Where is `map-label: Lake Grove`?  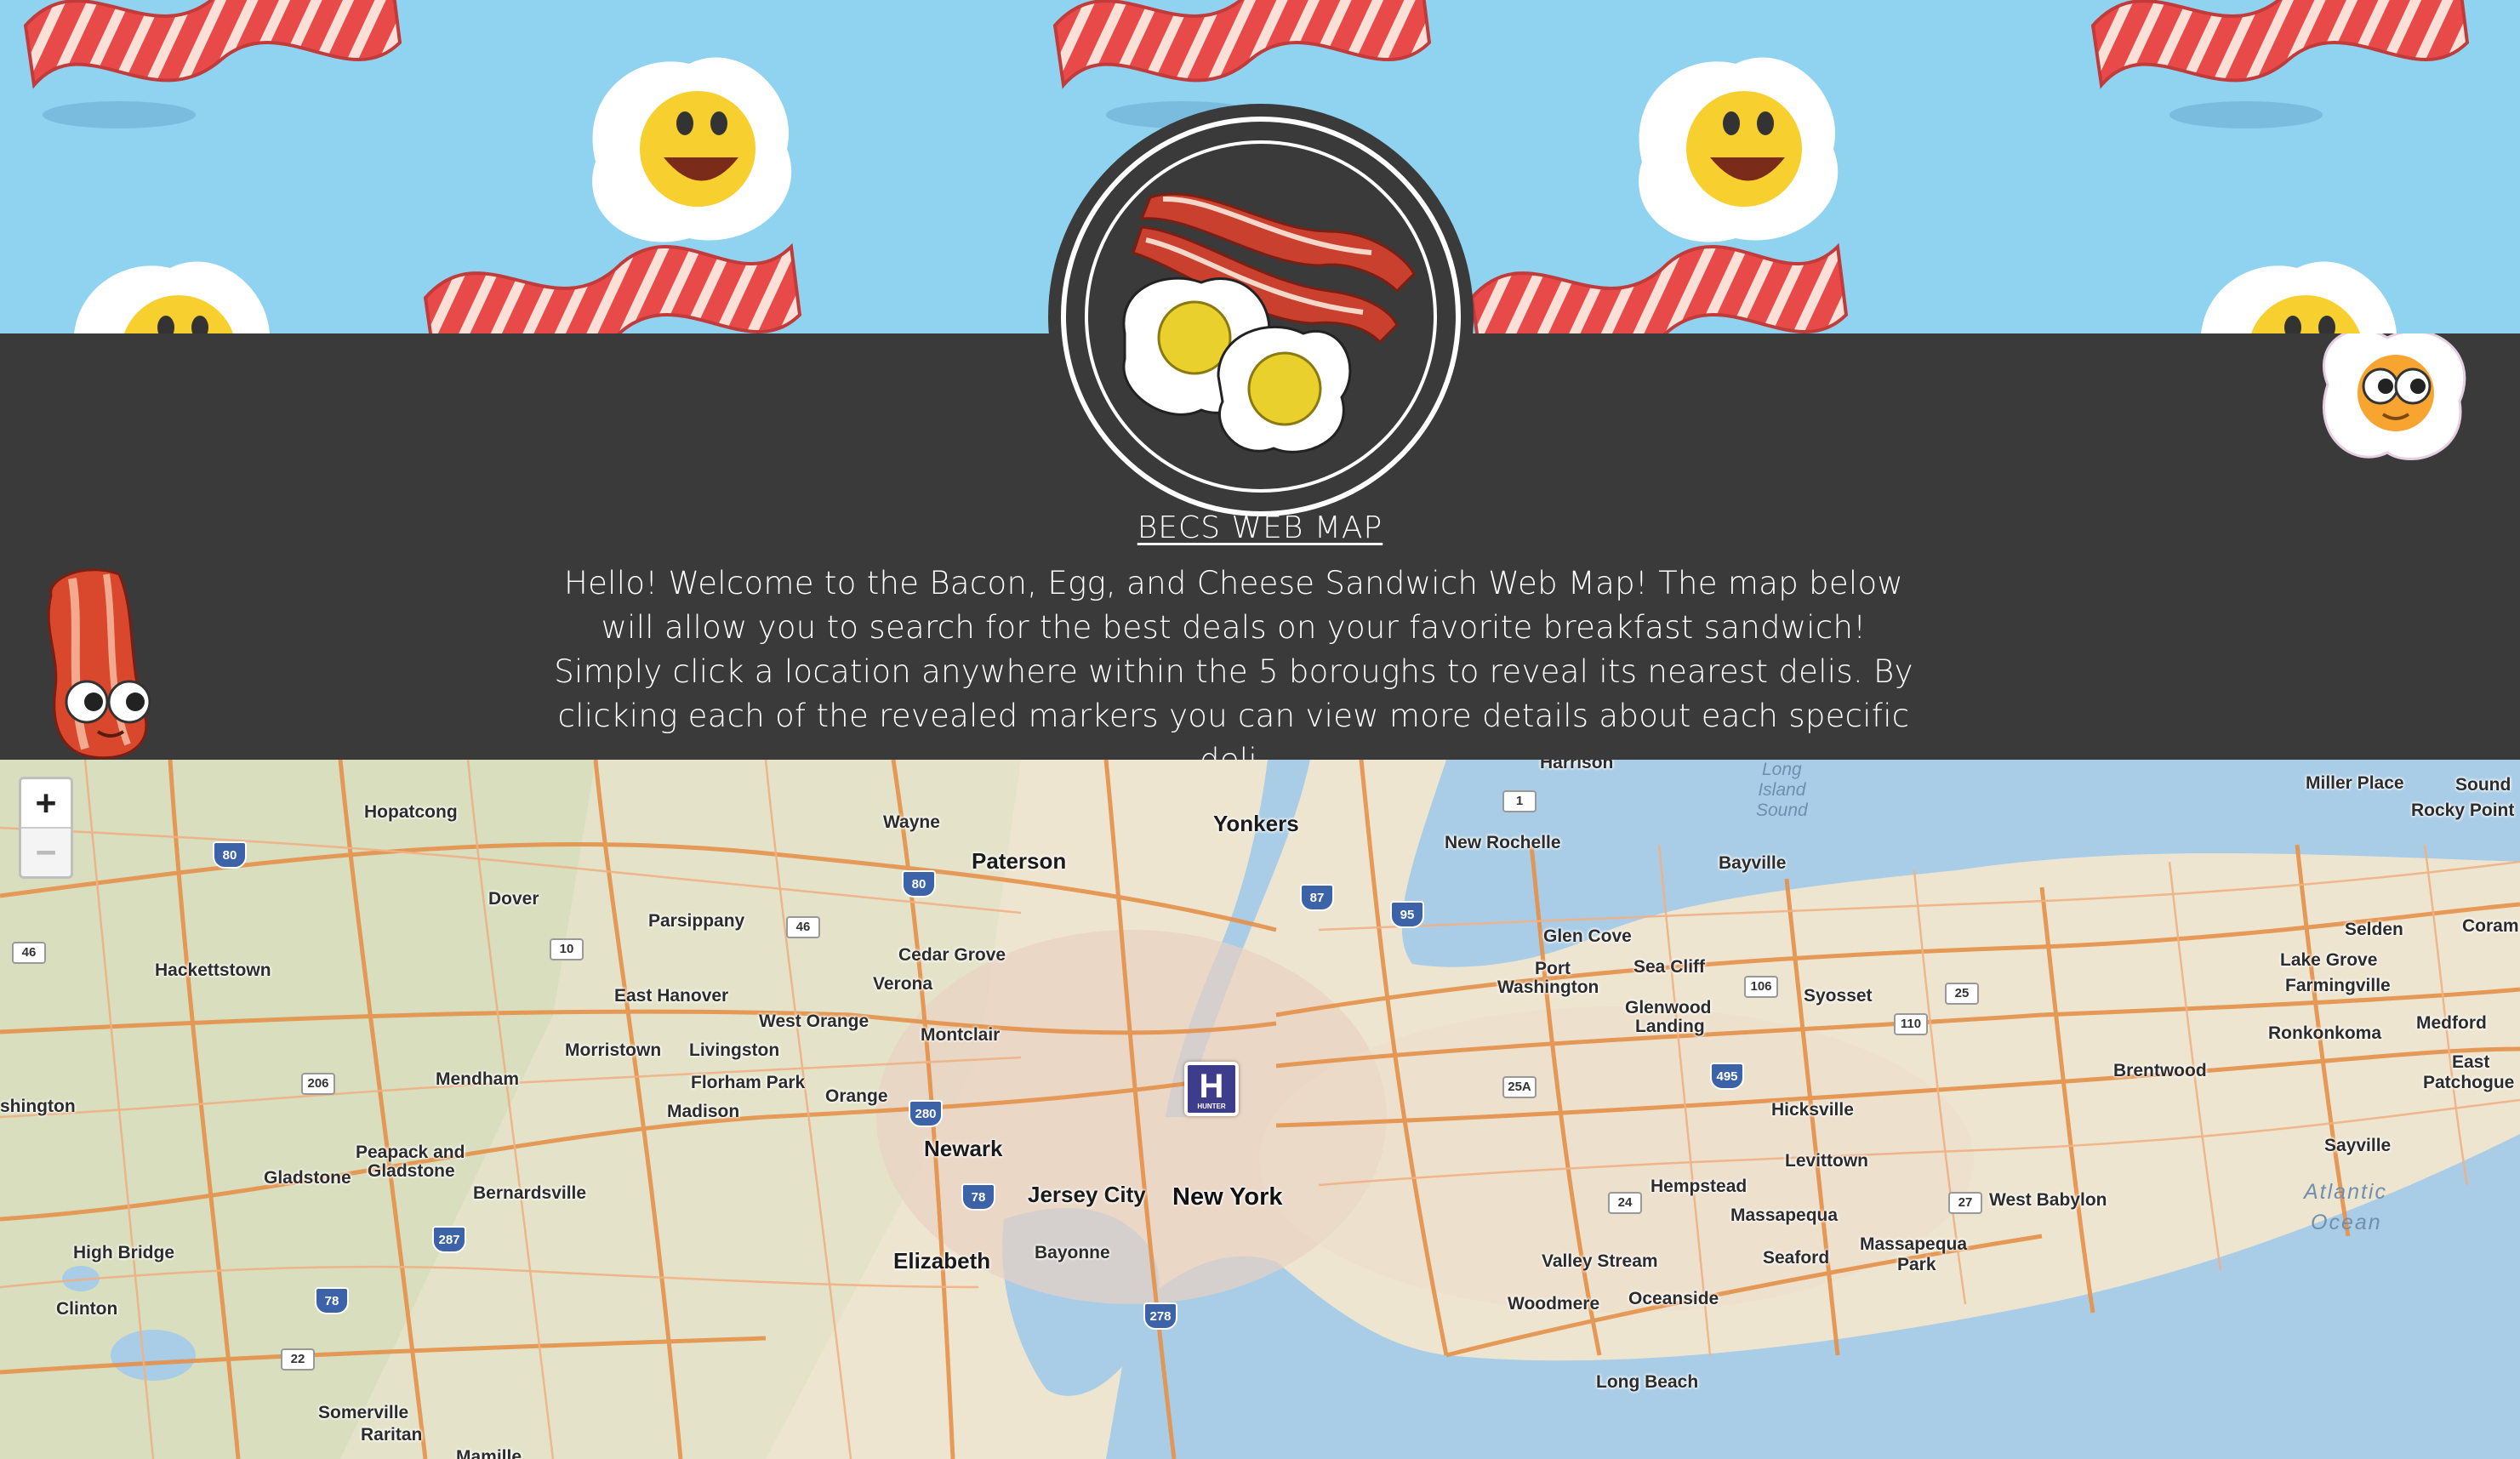 map-label: Lake Grove is located at coordinates (2329, 960).